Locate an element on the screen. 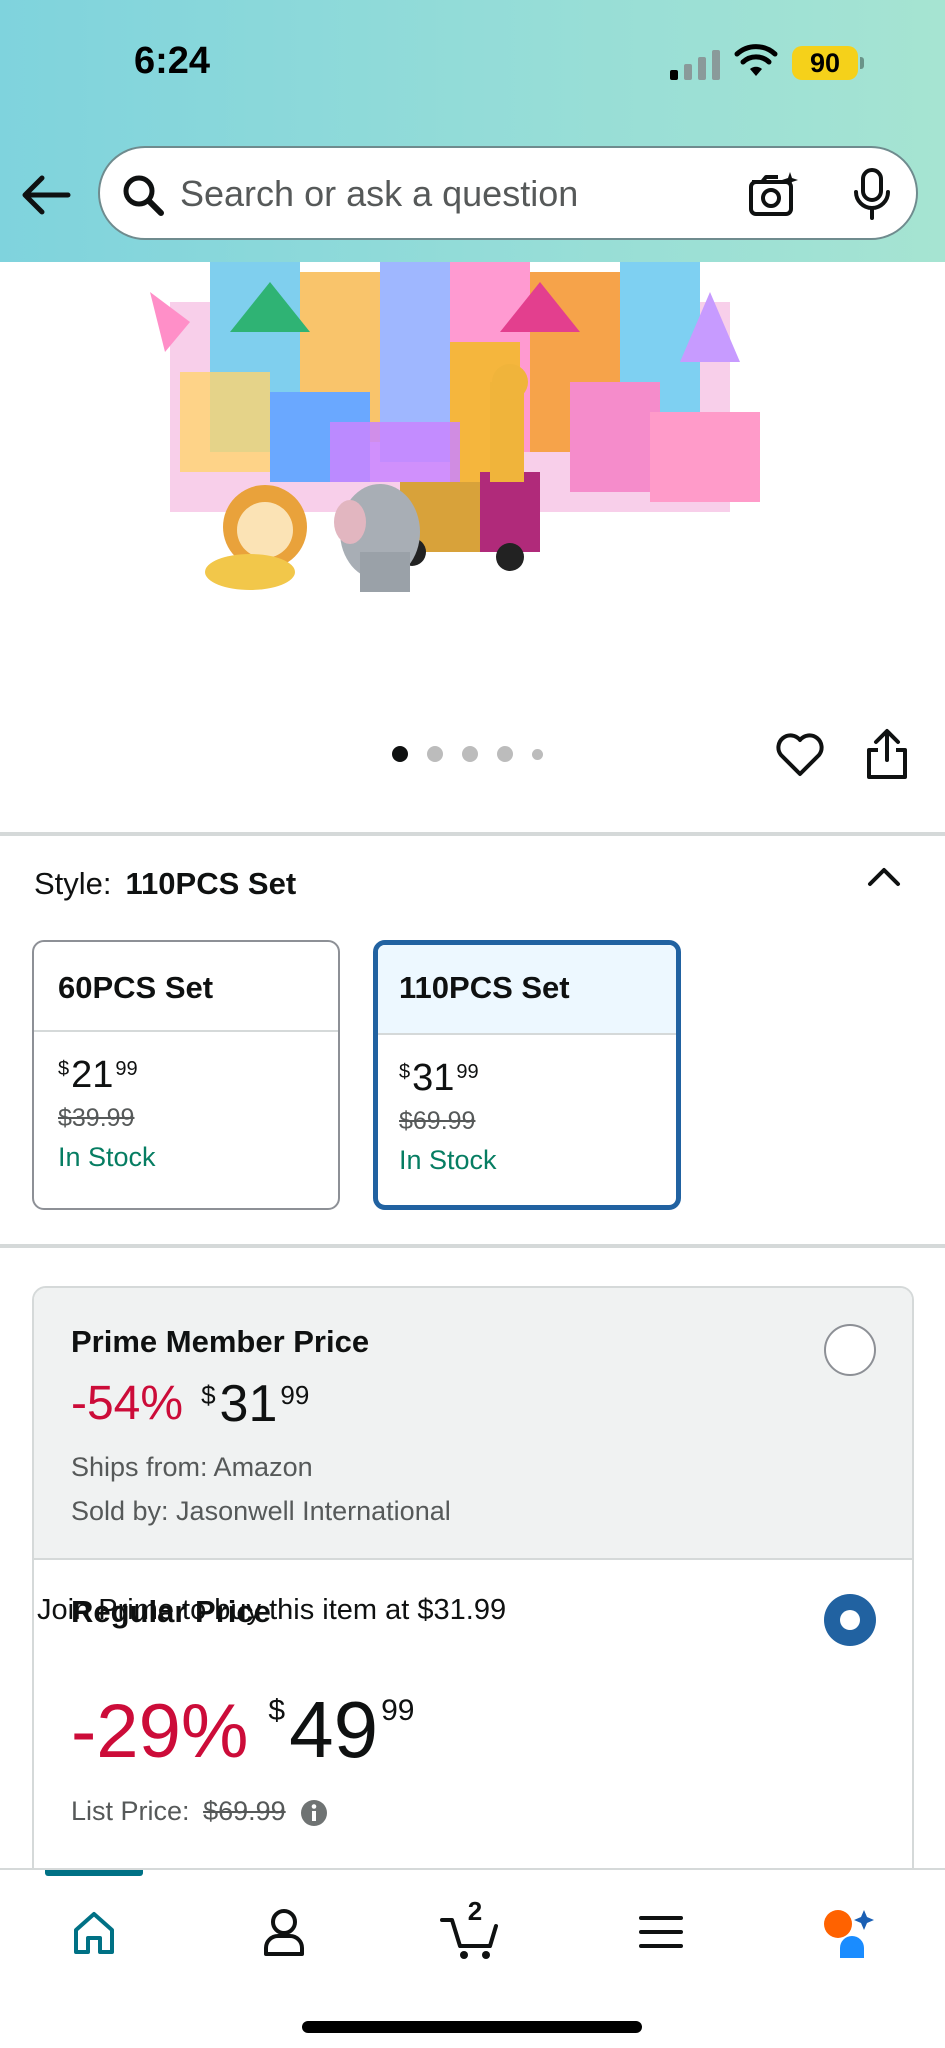  regular-price-radio is located at coordinates (850, 1620).